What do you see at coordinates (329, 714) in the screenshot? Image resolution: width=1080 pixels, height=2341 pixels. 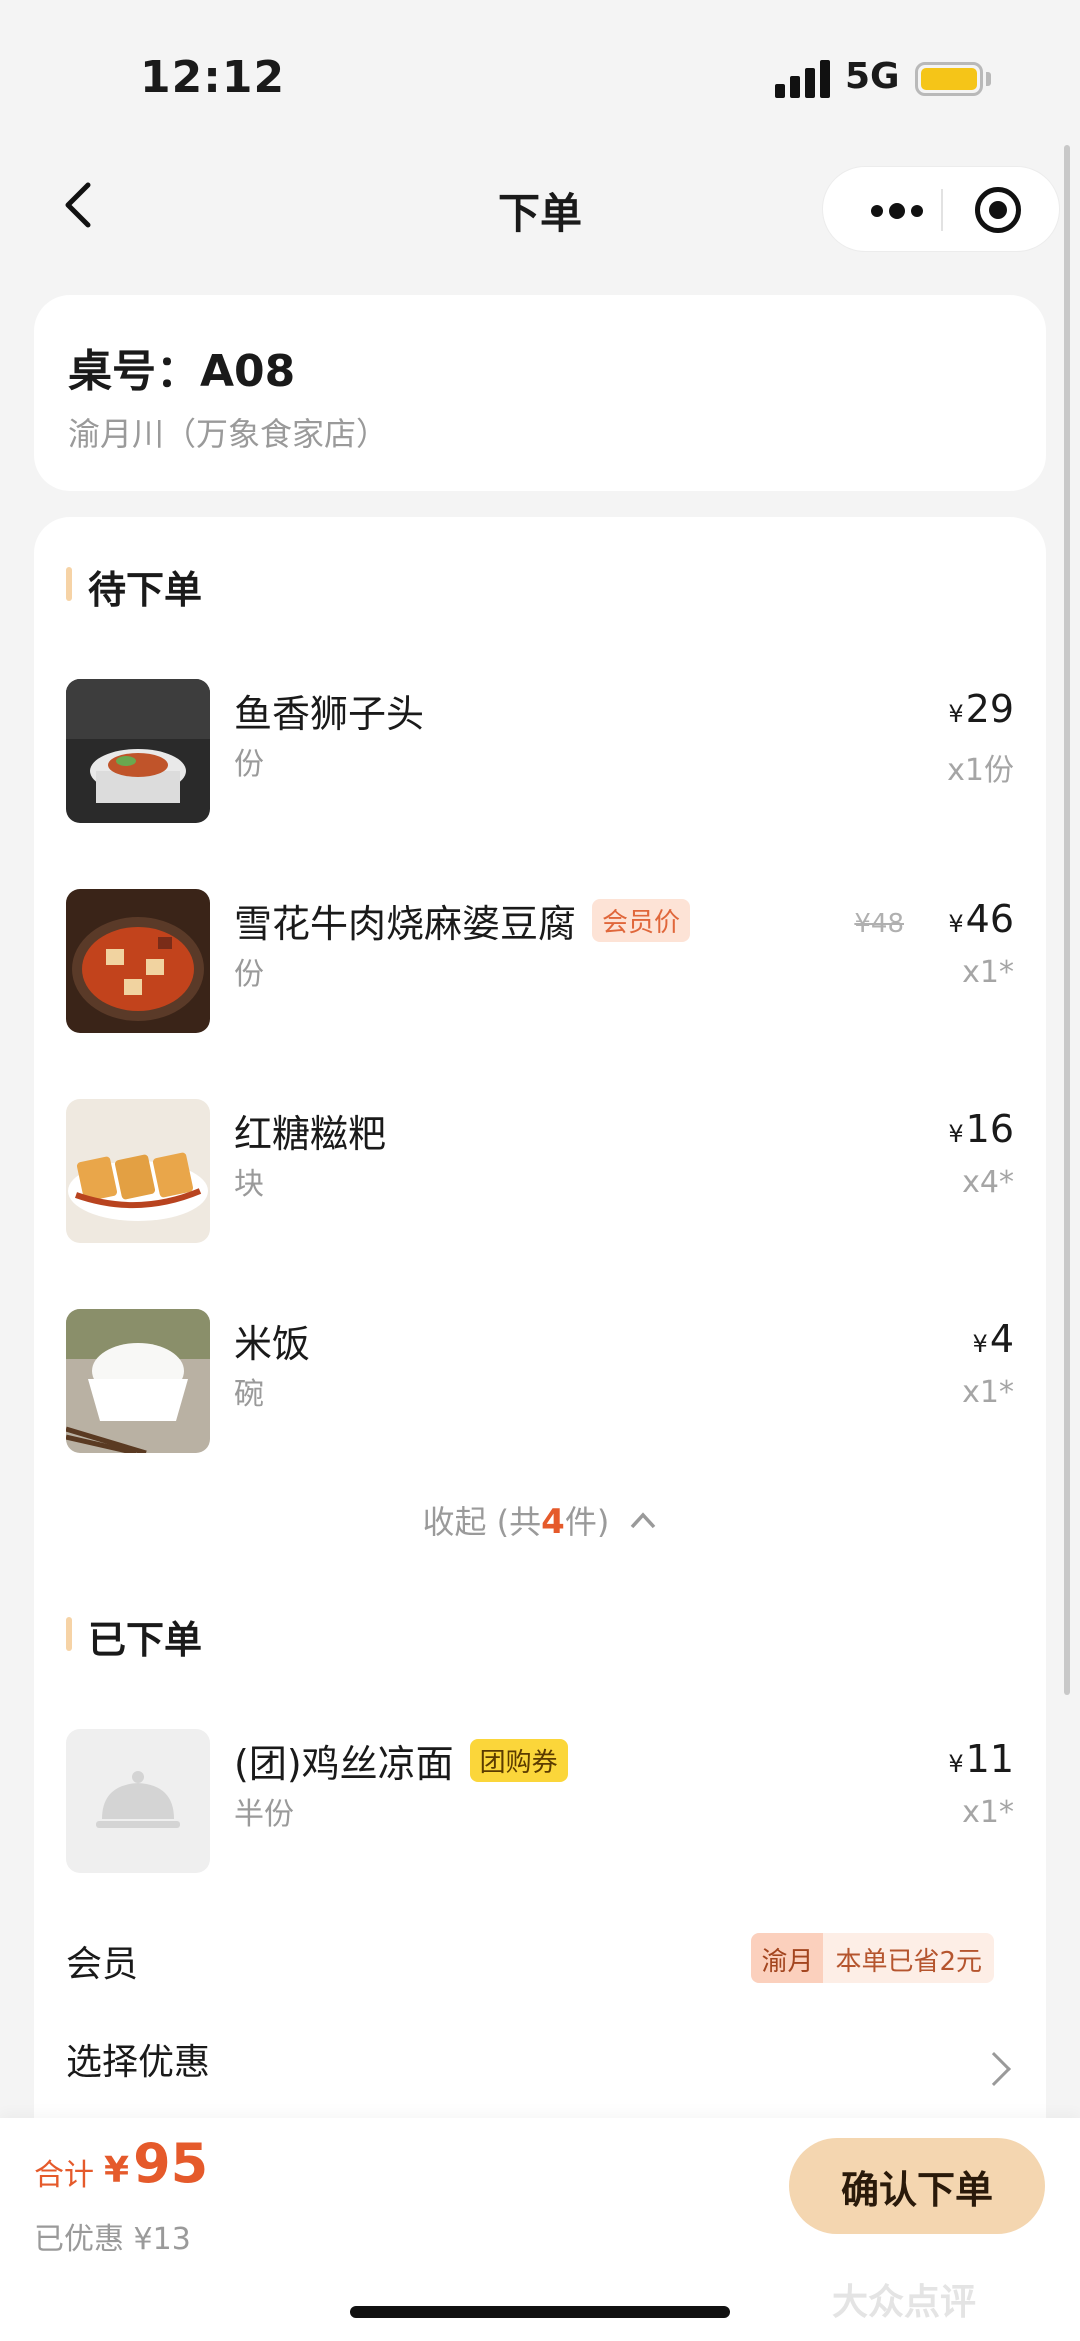 I see `item-name: 鱼香狮子头` at bounding box center [329, 714].